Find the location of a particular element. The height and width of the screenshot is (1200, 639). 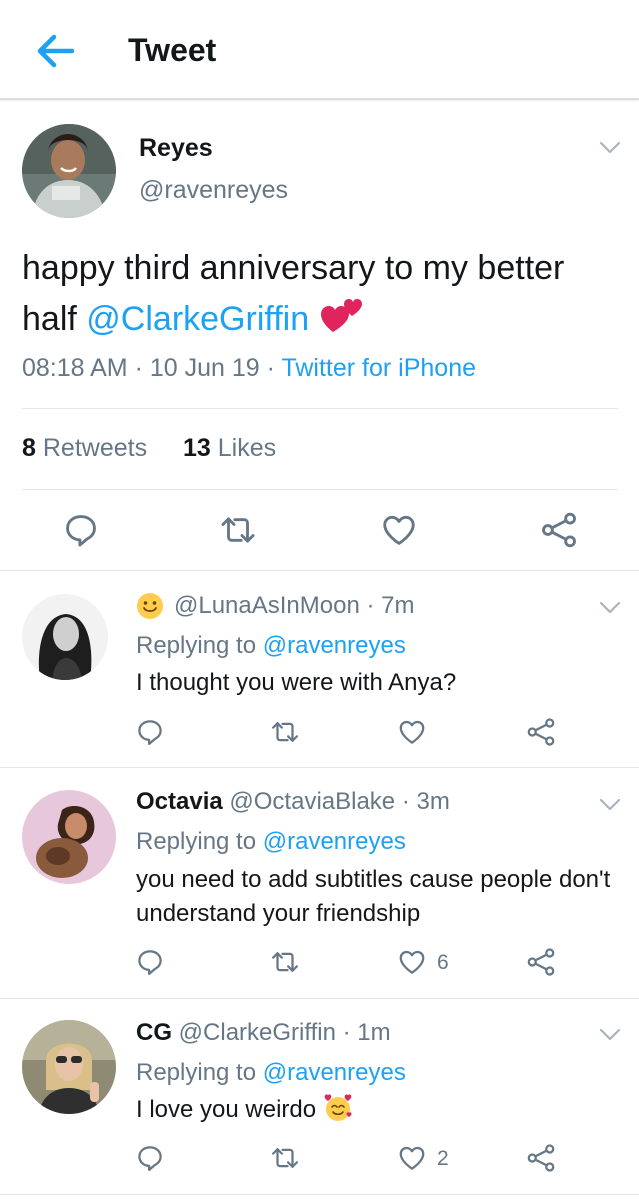

reply-handle: @OctaviaBlake is located at coordinates (312, 801).